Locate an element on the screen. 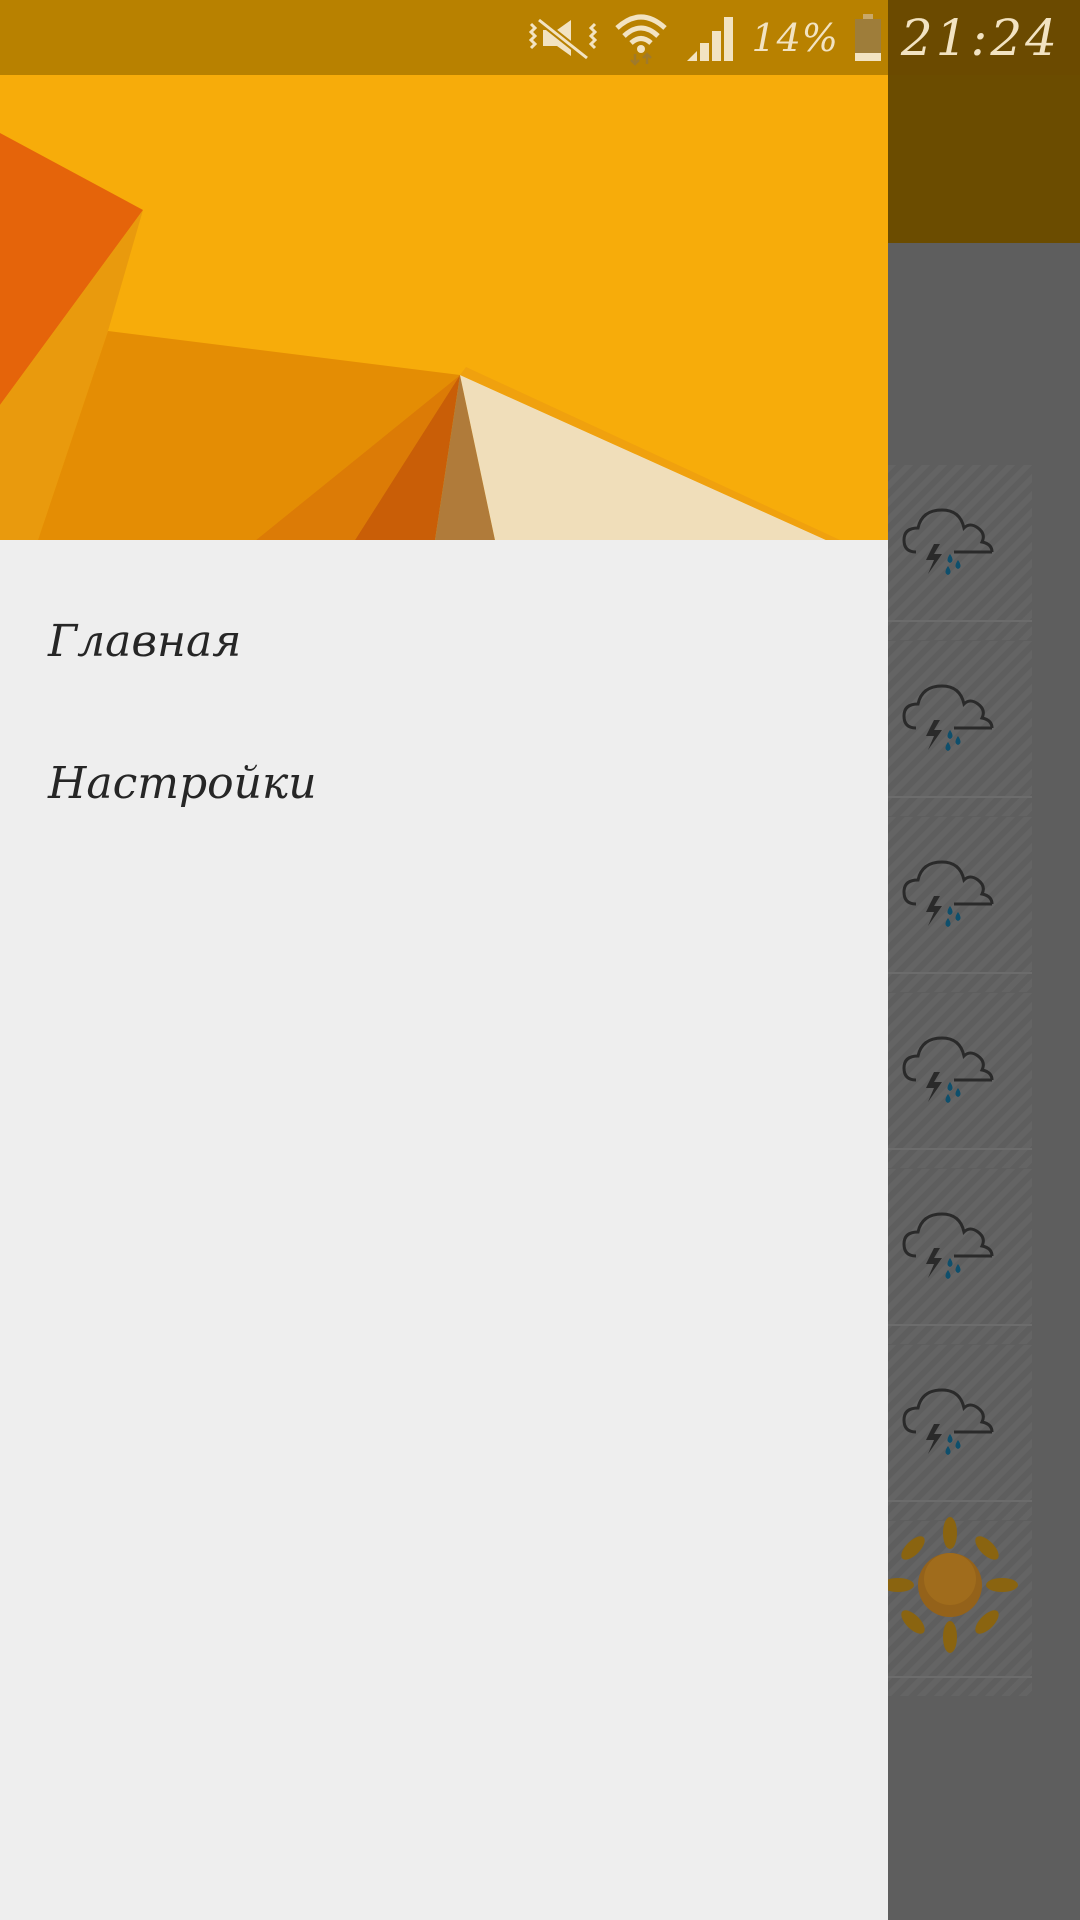  menu-item-label: Главная is located at coordinates (145, 641).